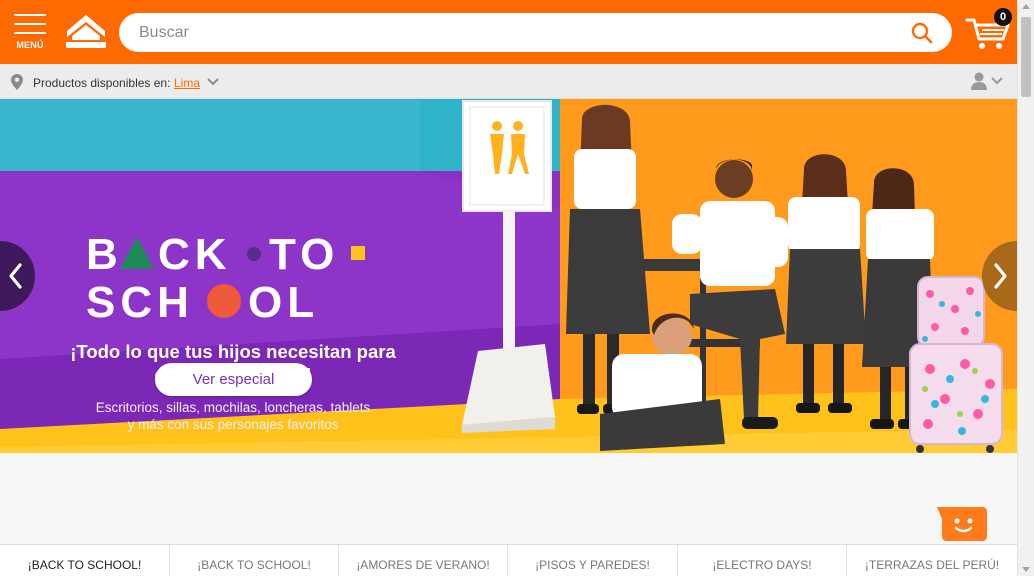 The height and width of the screenshot is (576, 1034). I want to click on back-to-school-title: B CK TO SCH OL, so click(236, 278).